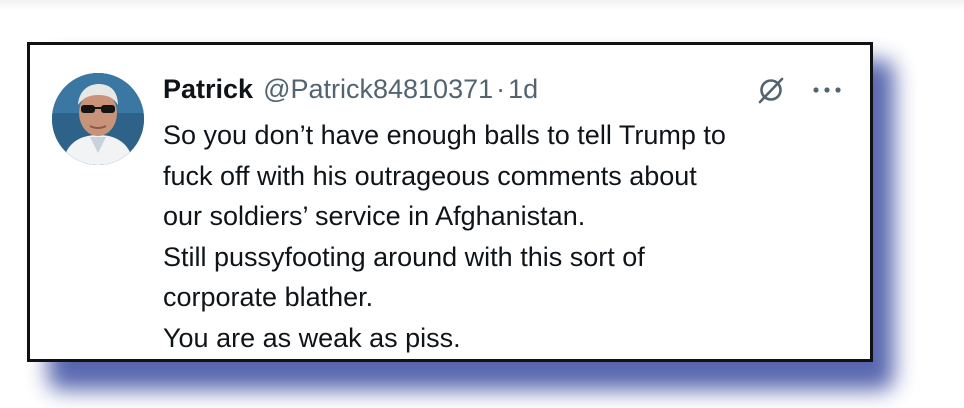 Image resolution: width=964 pixels, height=408 pixels. Describe the element at coordinates (523, 89) in the screenshot. I see `timestamp: 1d` at that location.